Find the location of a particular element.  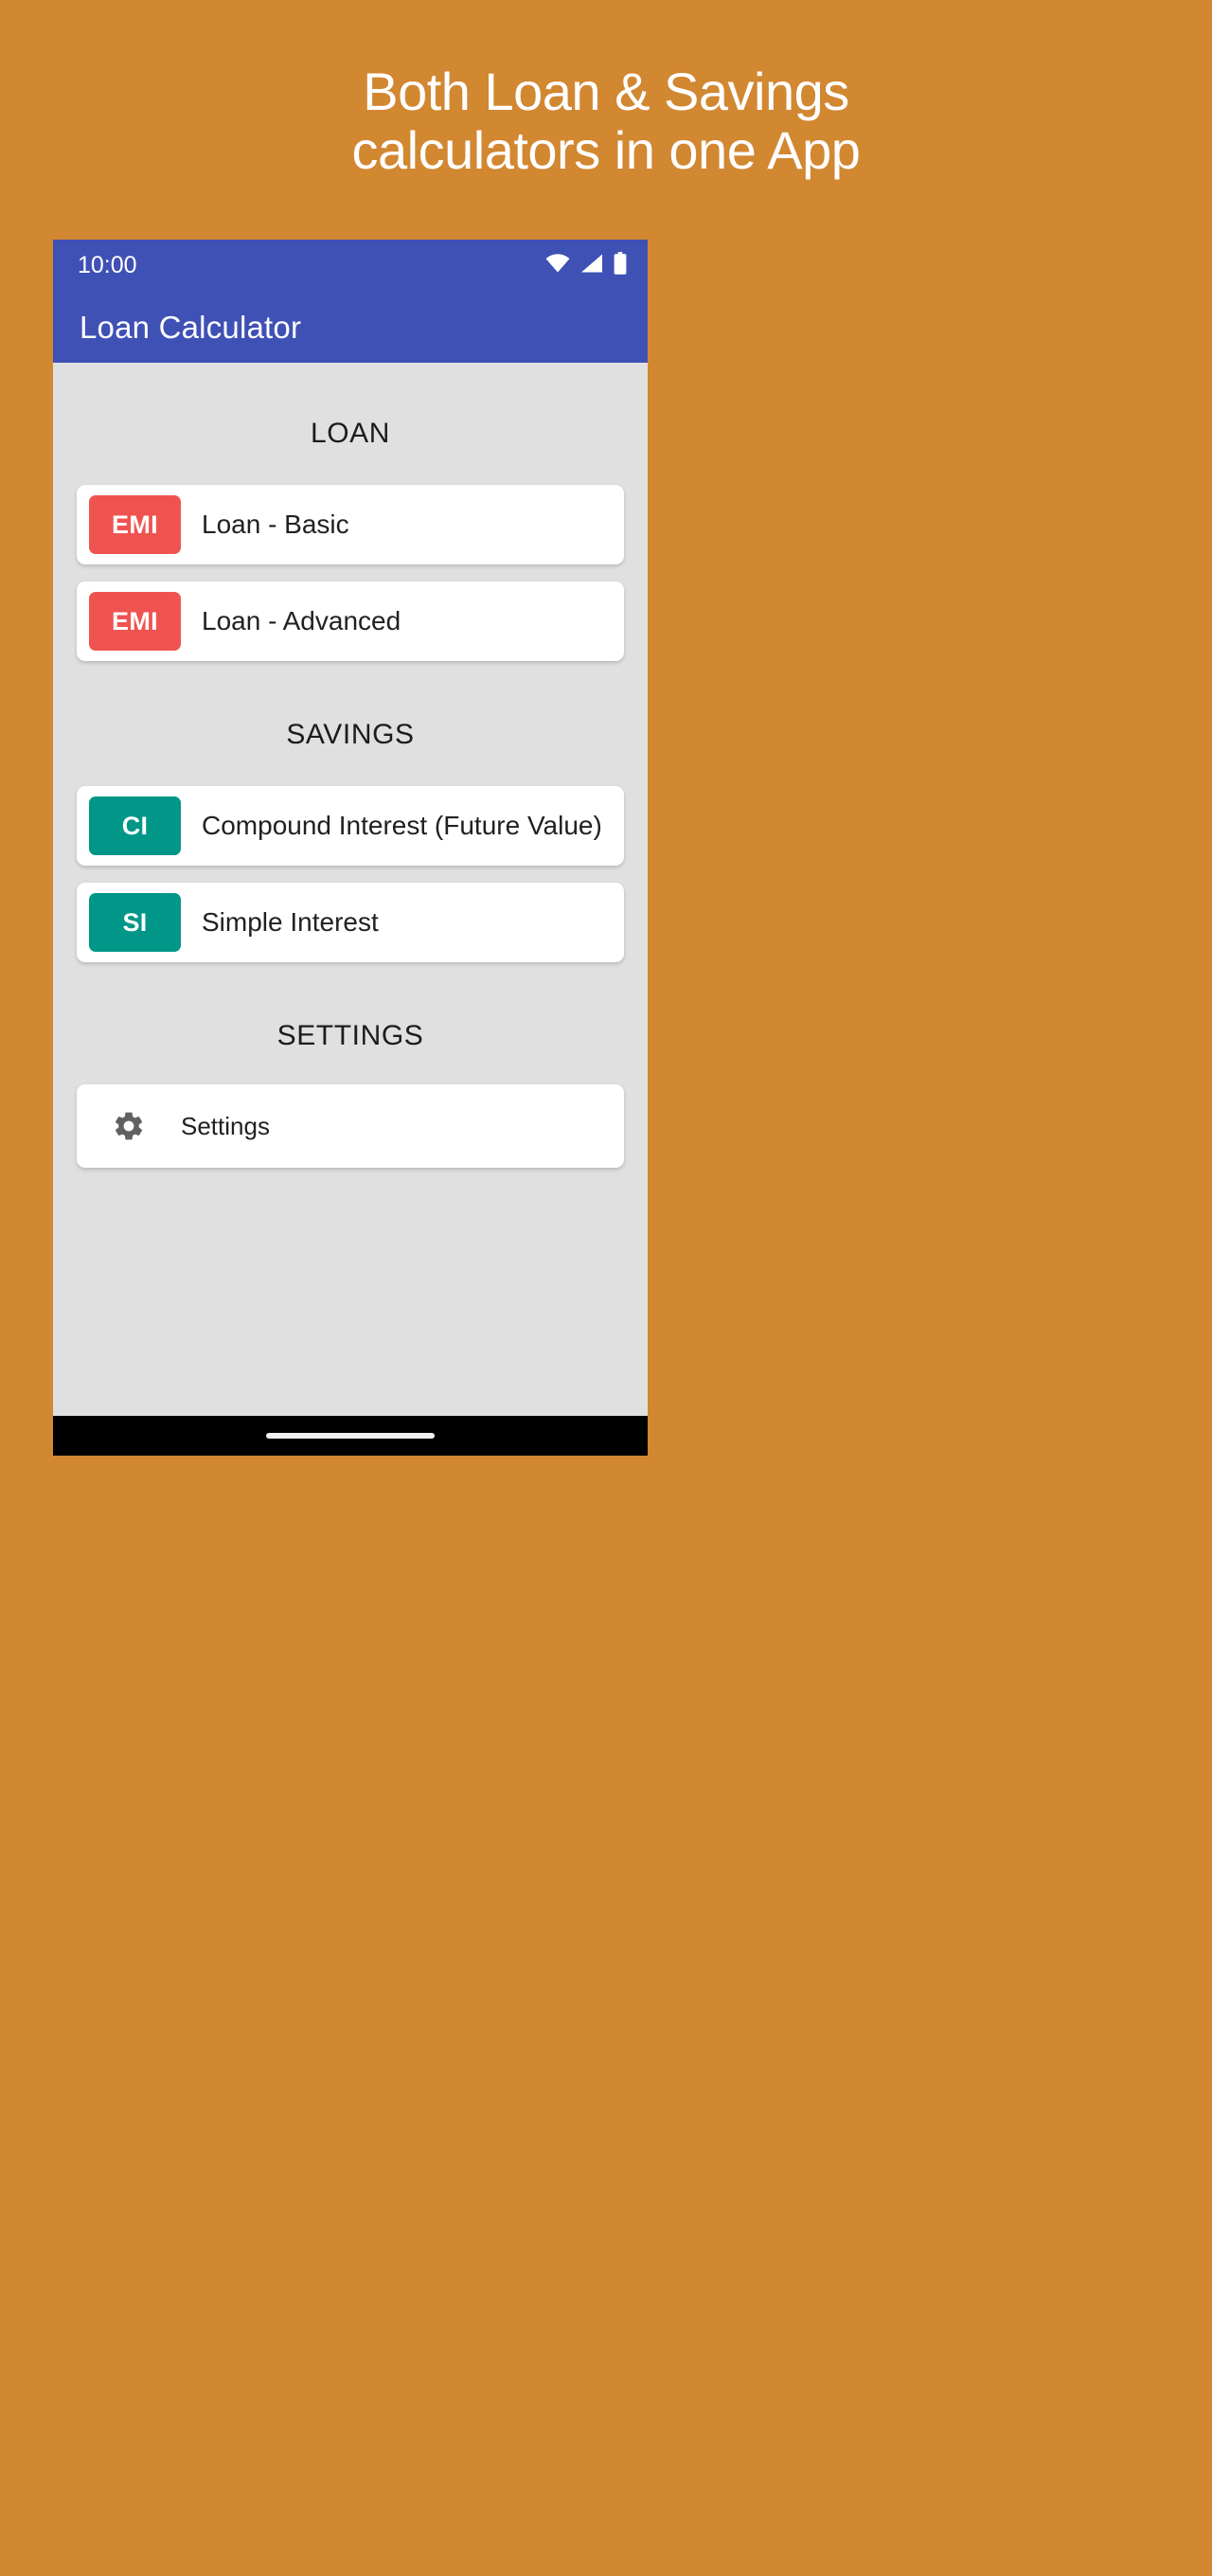

loan-card-list: EMI Loan - Basic EMI Loan - Advanced is located at coordinates (350, 573).